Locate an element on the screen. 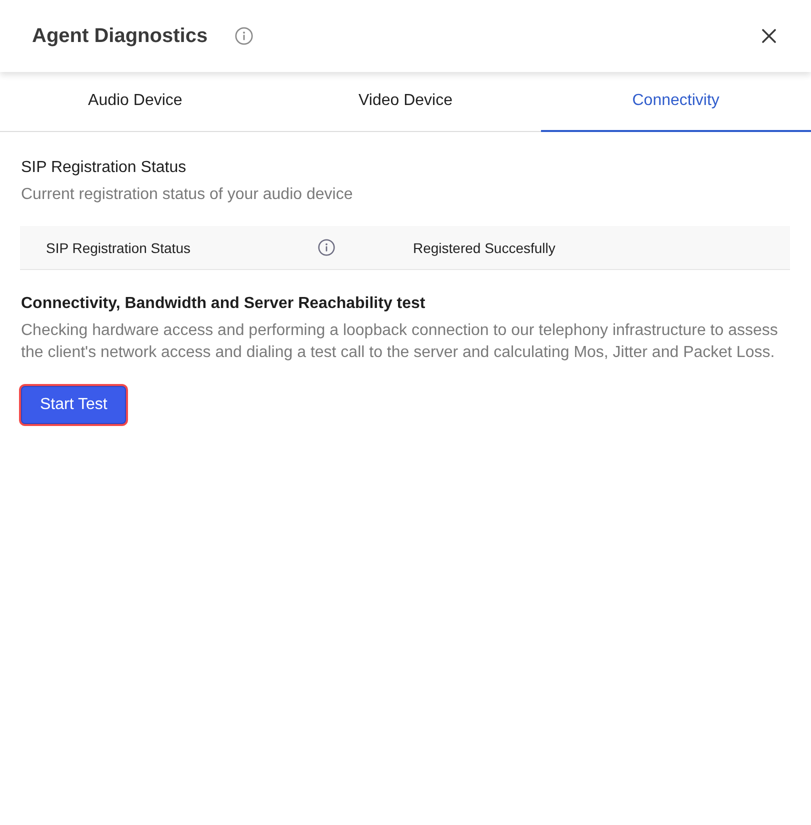 The image size is (811, 825). table-cell: Registered Succesfully is located at coordinates (484, 248).